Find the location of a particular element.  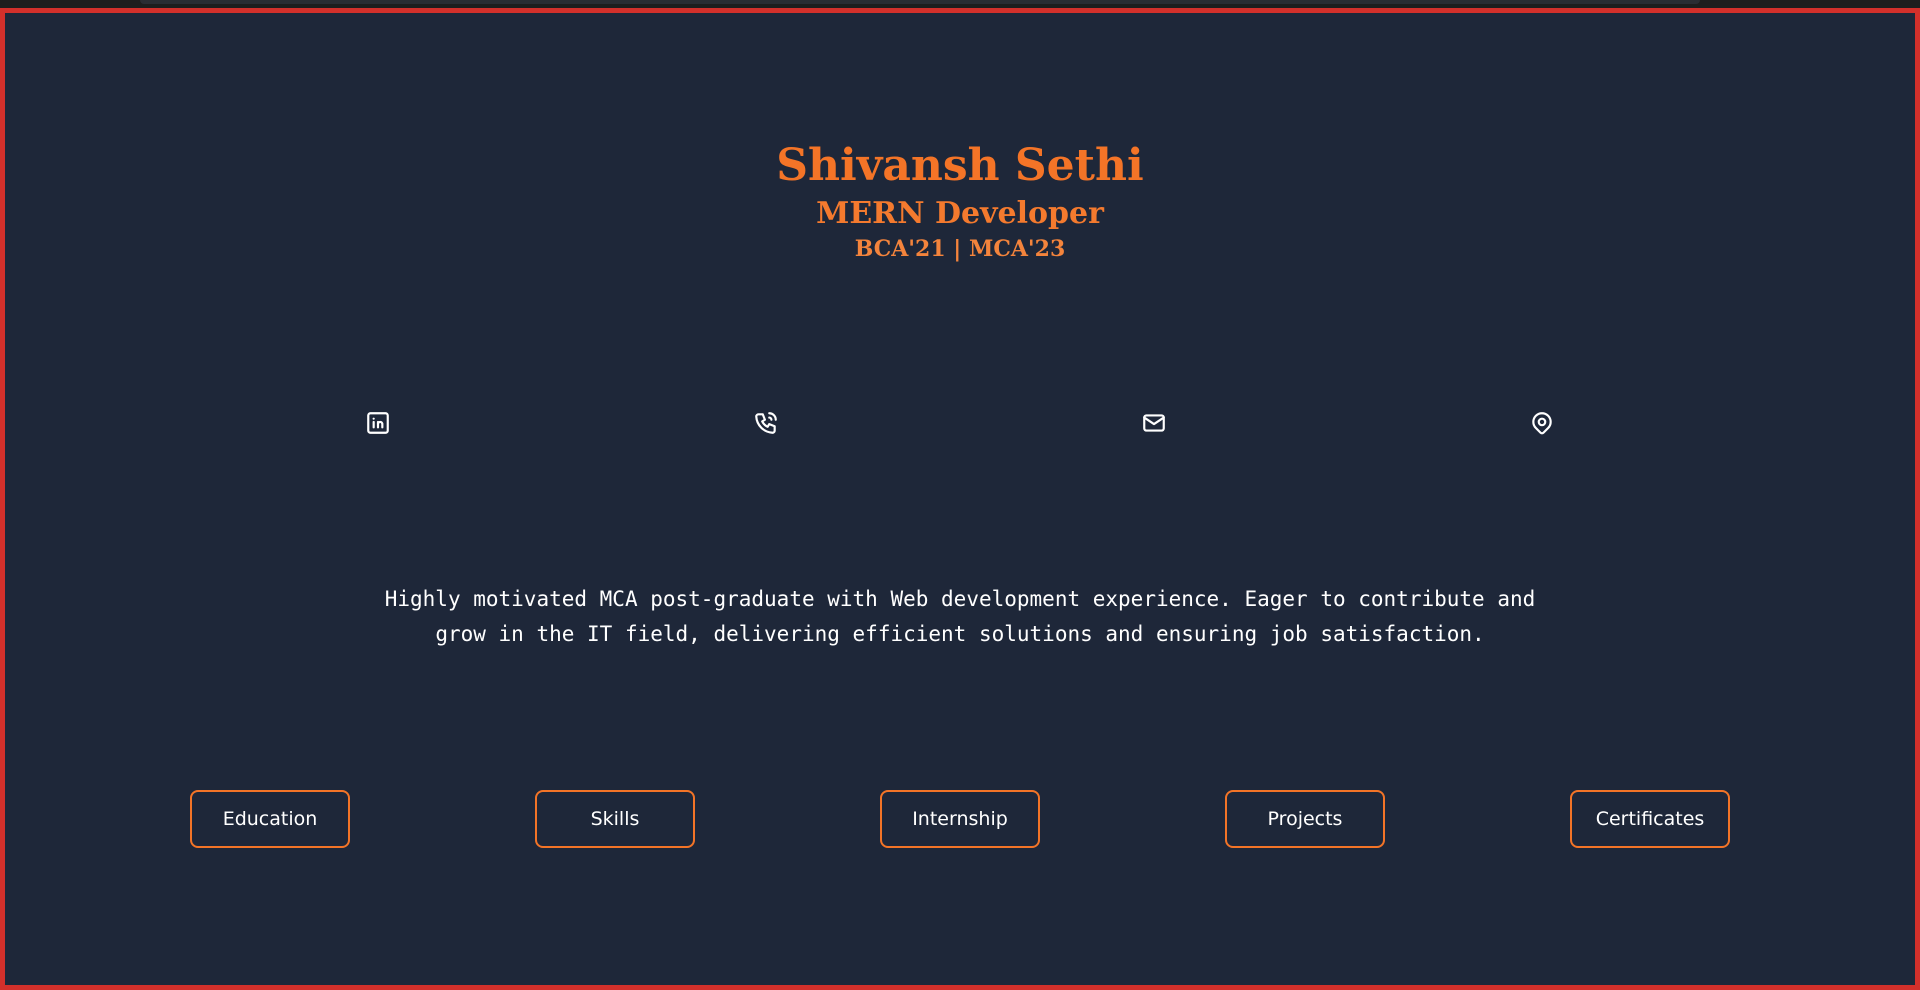

education-button: Education is located at coordinates (270, 819).